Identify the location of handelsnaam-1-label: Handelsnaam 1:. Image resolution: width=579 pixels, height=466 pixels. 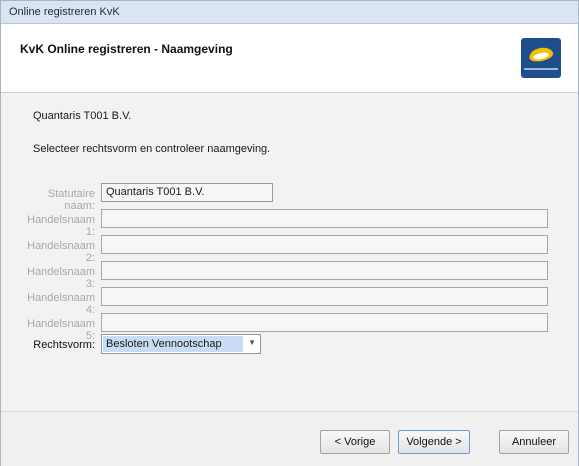
(61, 226).